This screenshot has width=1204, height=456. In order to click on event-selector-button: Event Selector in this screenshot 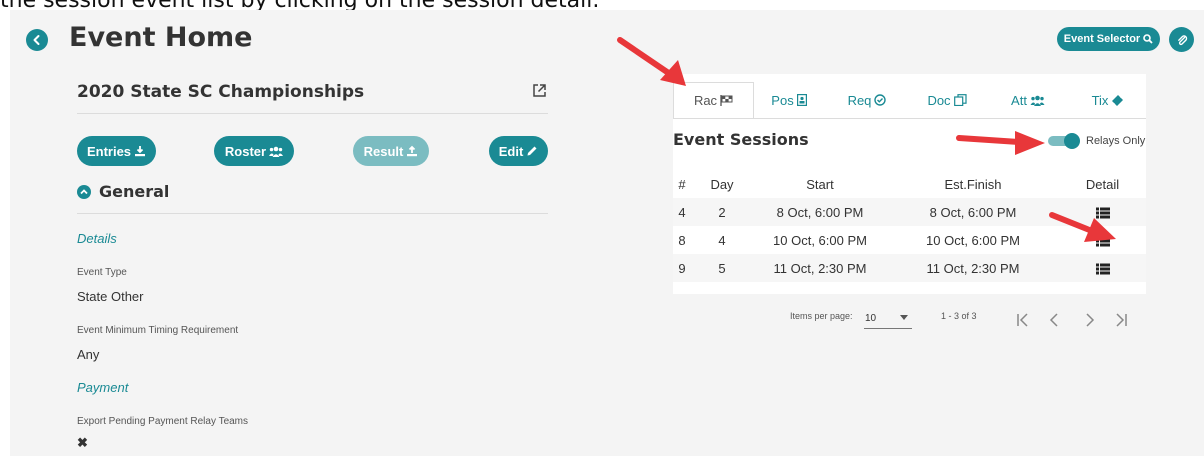, I will do `click(1108, 39)`.